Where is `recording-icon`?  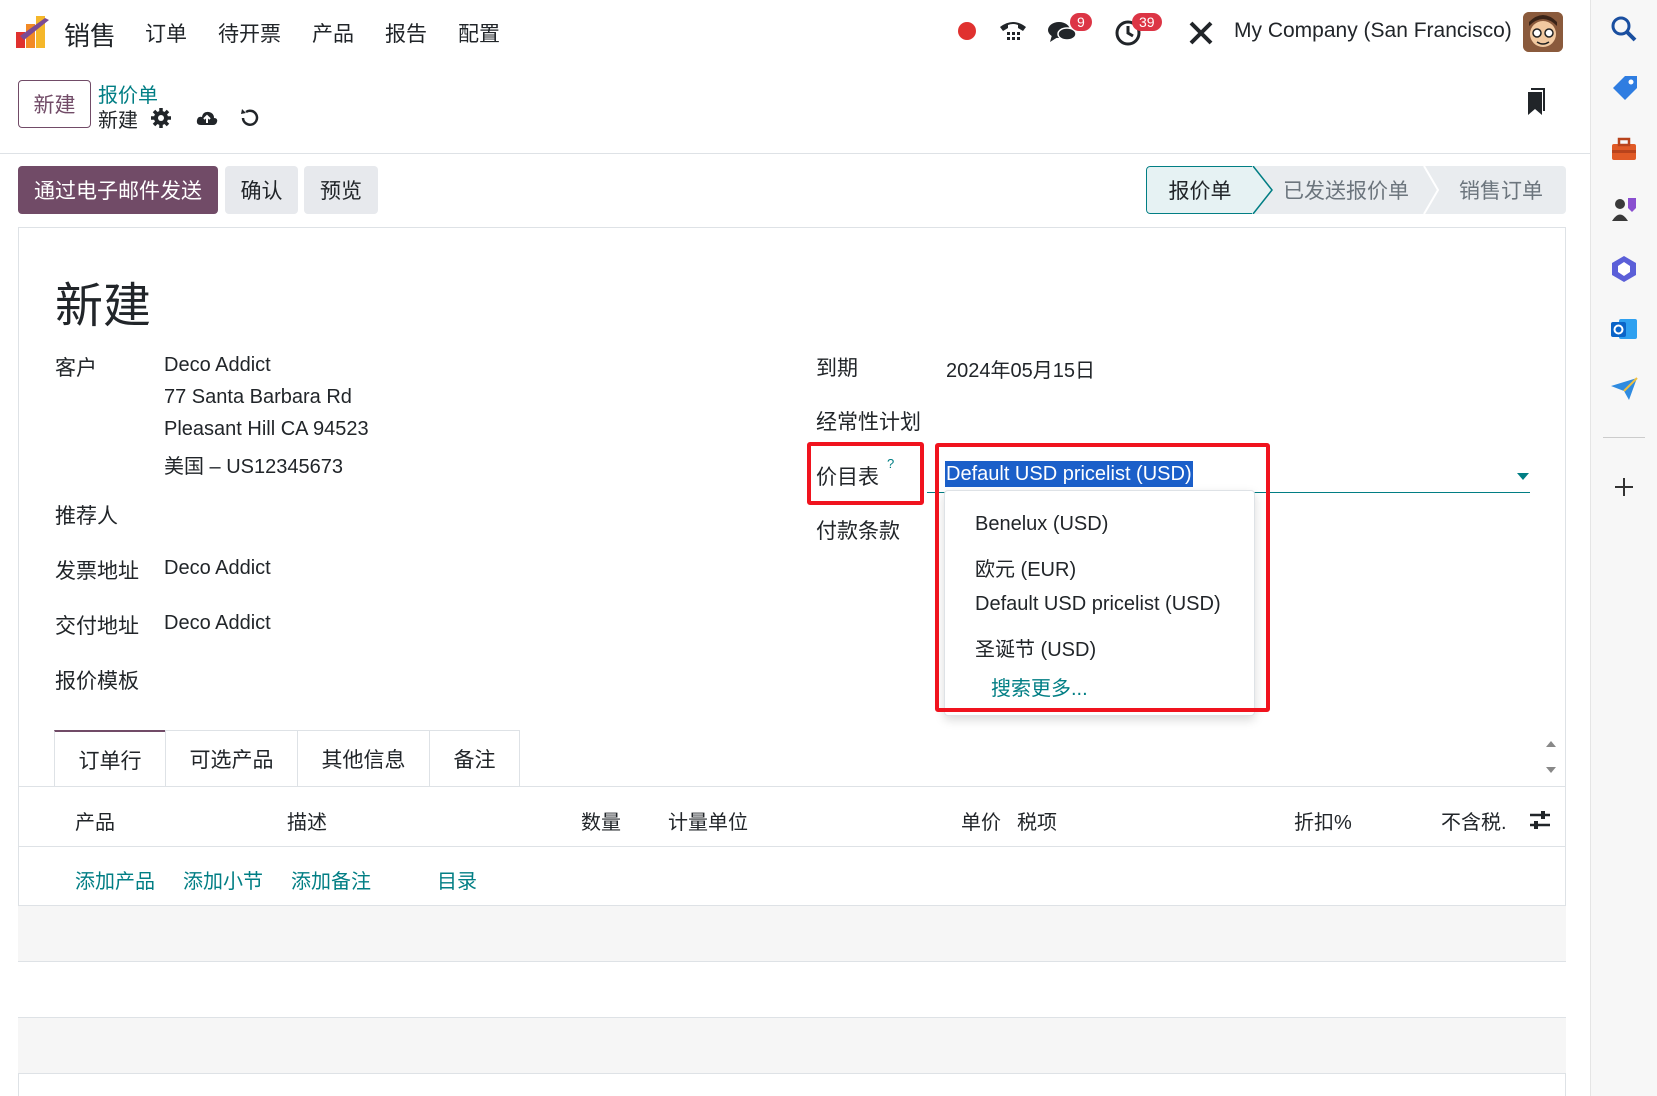 recording-icon is located at coordinates (967, 31).